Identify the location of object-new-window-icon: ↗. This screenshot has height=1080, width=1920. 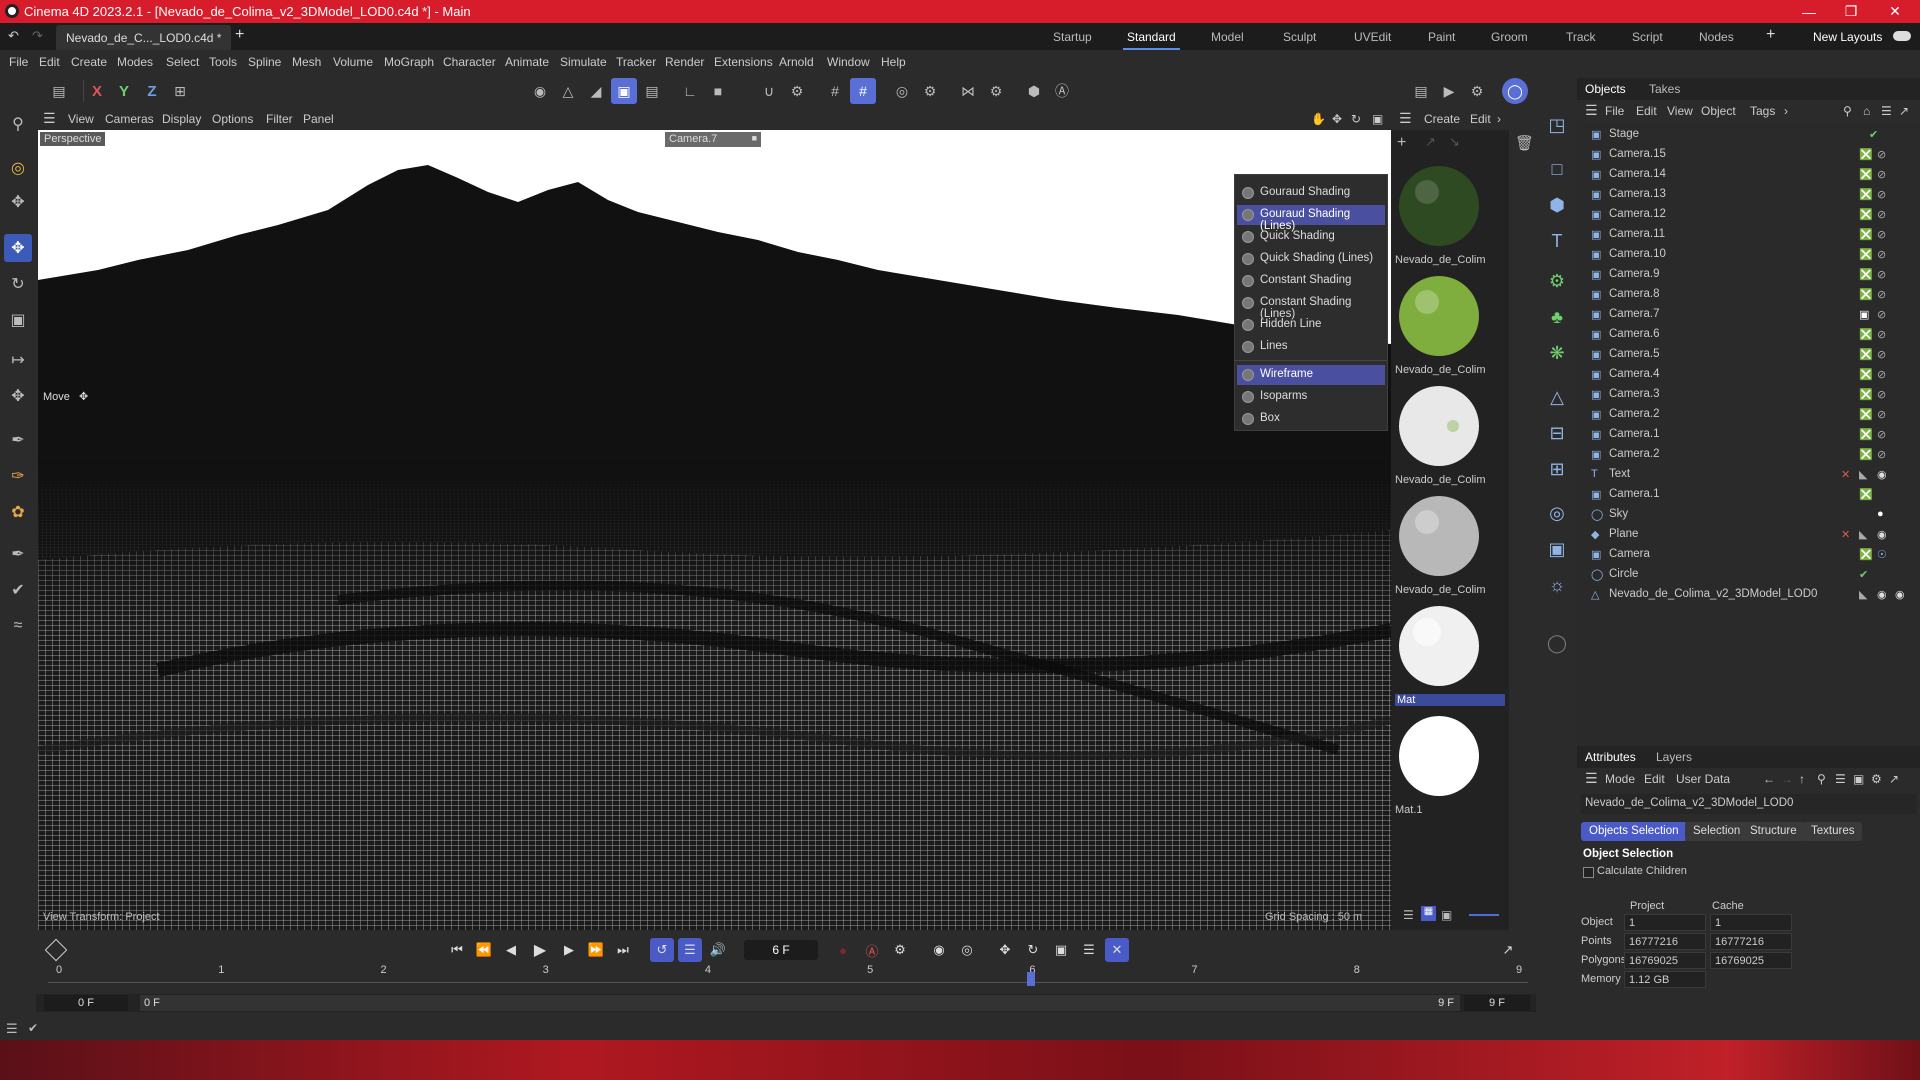
(1904, 111).